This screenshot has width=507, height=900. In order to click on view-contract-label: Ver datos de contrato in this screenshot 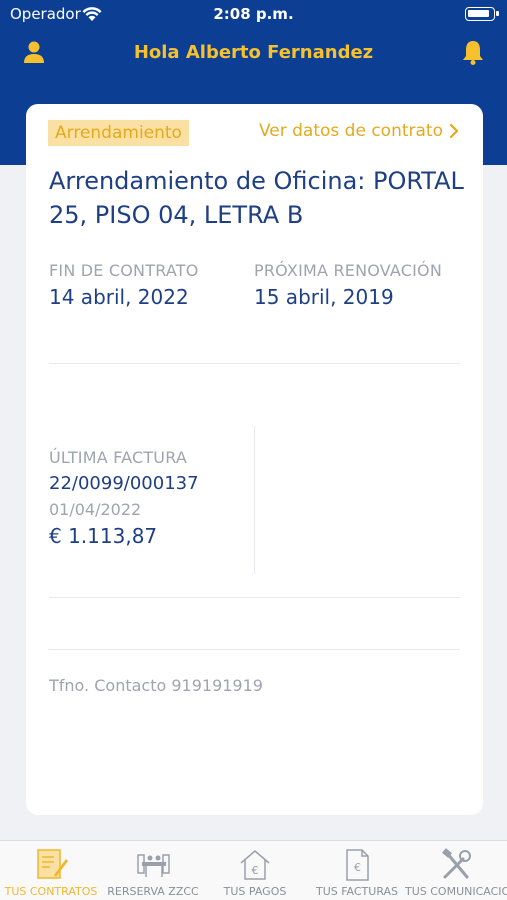, I will do `click(350, 131)`.